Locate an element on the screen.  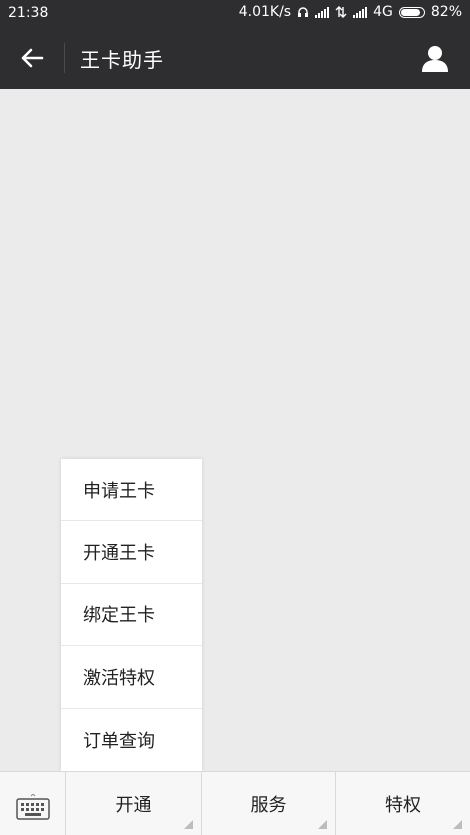
tab-open-label: 开通 is located at coordinates (133, 805).